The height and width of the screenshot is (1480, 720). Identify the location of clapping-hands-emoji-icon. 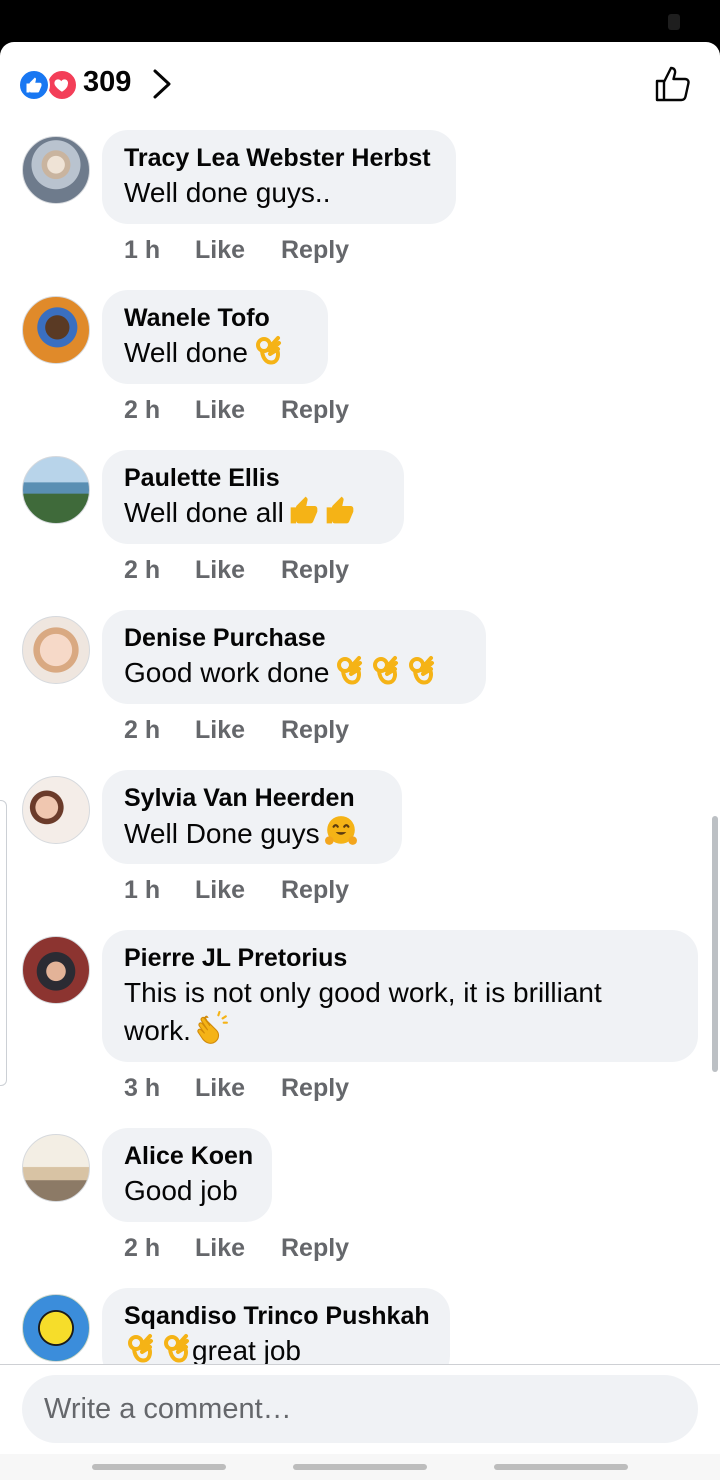
(212, 1032).